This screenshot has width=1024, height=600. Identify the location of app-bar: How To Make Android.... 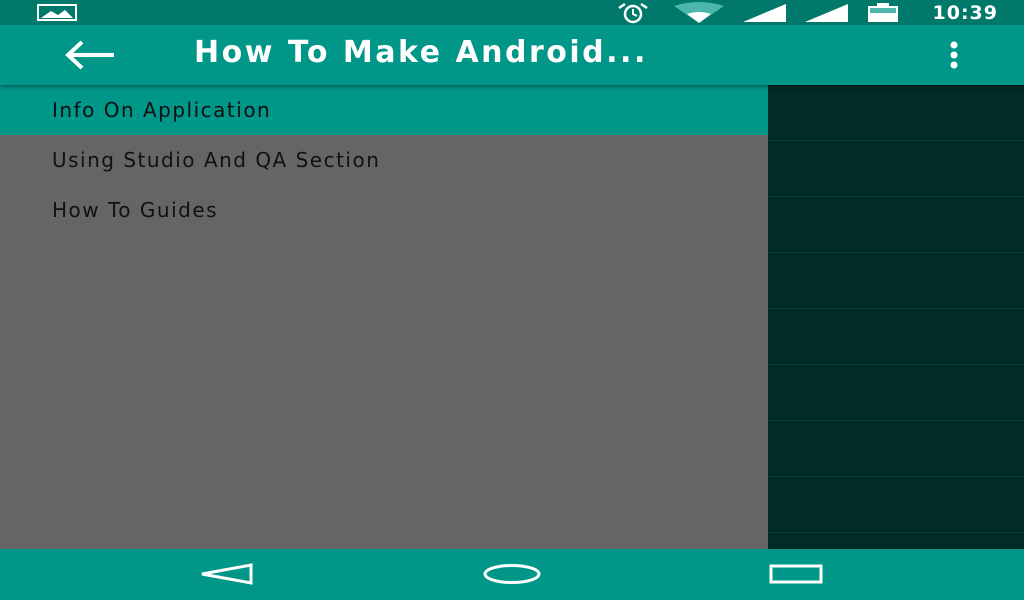
(512, 55).